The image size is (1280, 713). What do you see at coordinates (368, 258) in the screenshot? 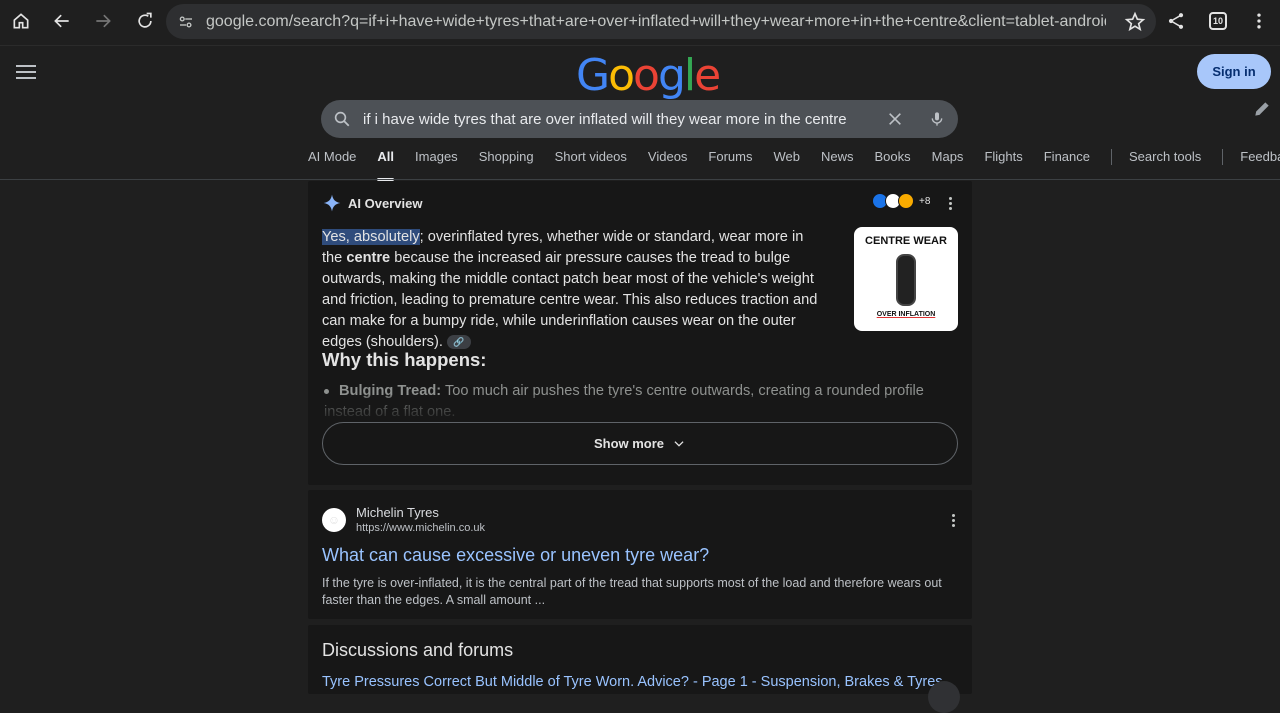
I see `answer-bold-word: centre` at bounding box center [368, 258].